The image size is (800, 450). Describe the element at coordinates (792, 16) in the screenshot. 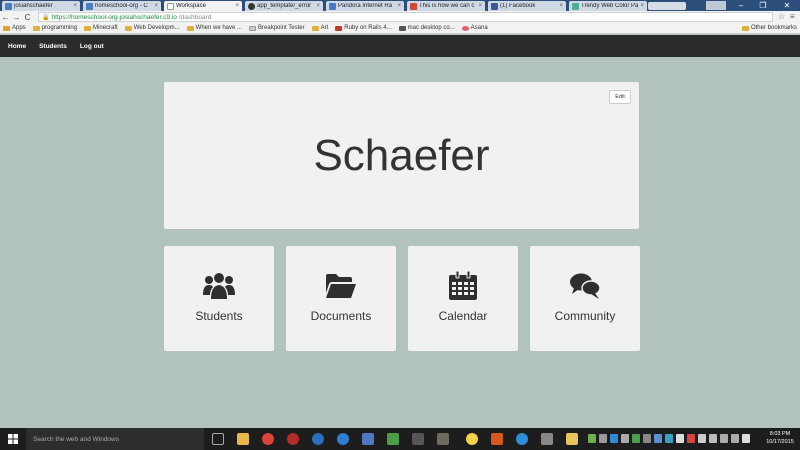

I see `browser-menu-icon: ≡` at that location.